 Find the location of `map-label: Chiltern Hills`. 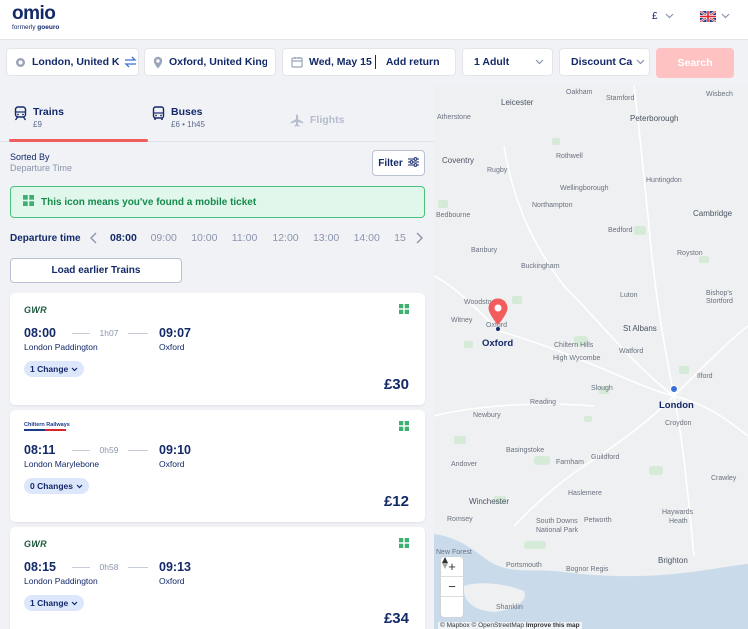

map-label: Chiltern Hills is located at coordinates (574, 345).